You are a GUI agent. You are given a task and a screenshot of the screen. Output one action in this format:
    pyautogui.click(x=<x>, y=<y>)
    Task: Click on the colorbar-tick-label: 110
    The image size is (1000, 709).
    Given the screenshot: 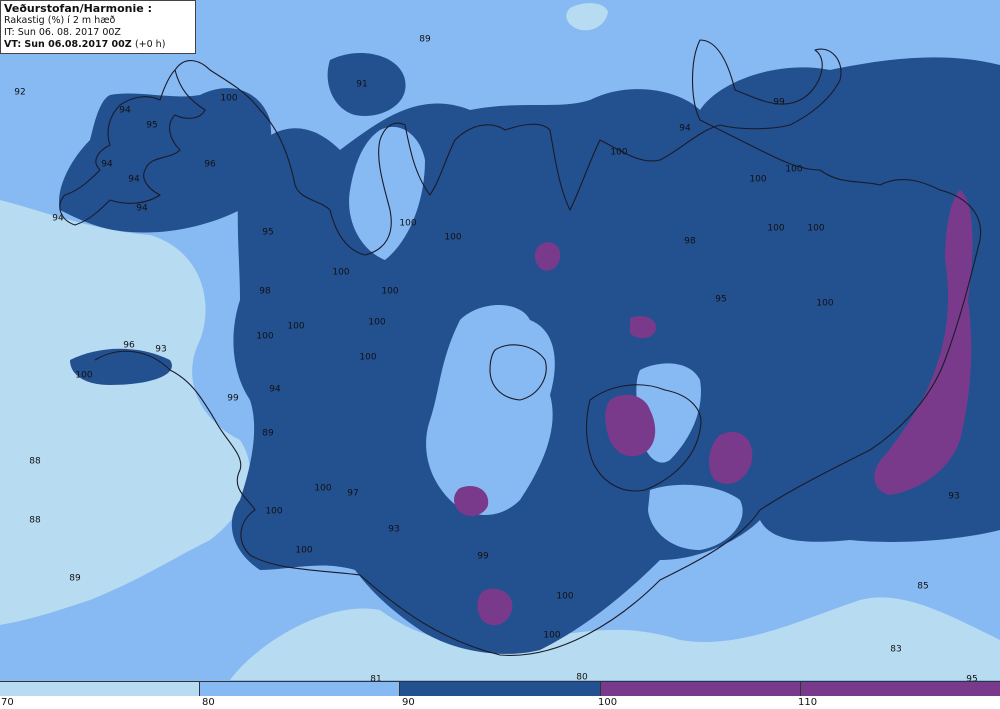 What is the action you would take?
    pyautogui.click(x=808, y=702)
    